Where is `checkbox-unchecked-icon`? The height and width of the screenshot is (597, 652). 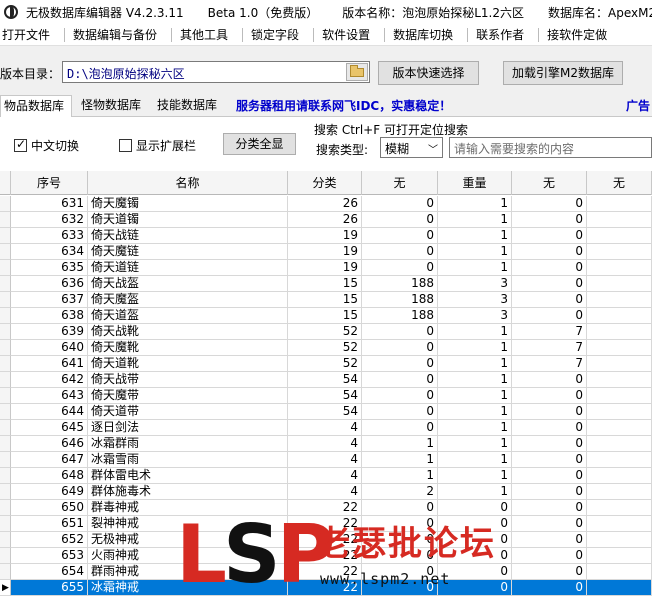 checkbox-unchecked-icon is located at coordinates (125, 145).